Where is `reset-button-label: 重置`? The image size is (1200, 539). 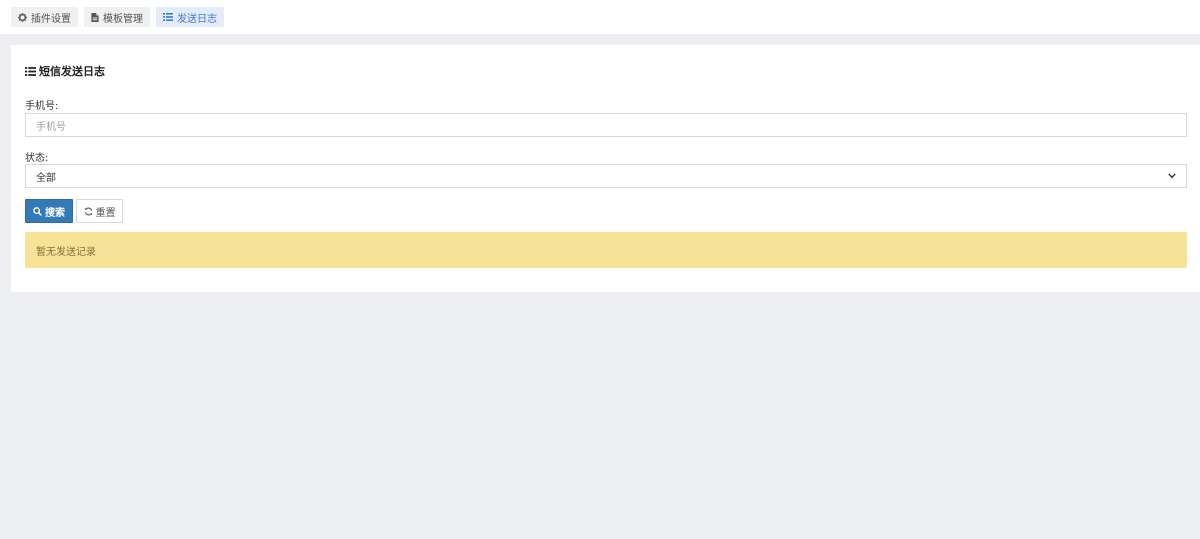 reset-button-label: 重置 is located at coordinates (105, 213).